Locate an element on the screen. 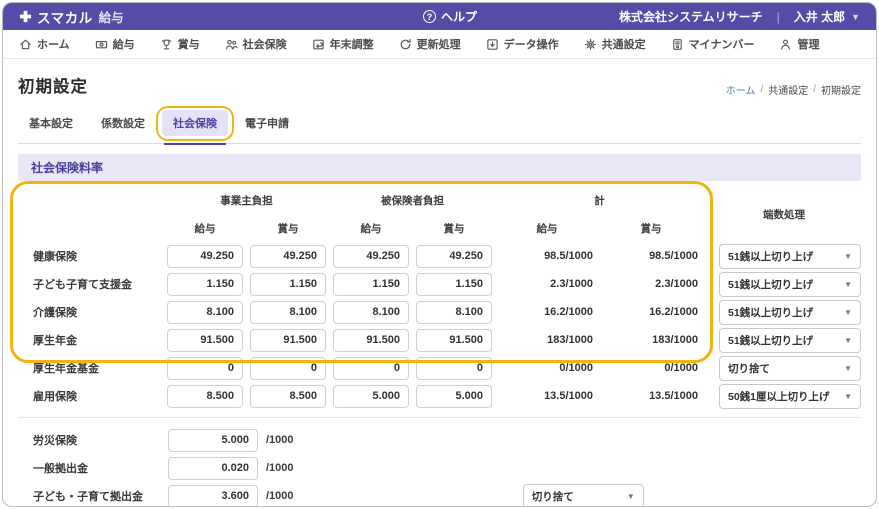 The image size is (879, 509). user-name: 入井 太郎 is located at coordinates (819, 17).